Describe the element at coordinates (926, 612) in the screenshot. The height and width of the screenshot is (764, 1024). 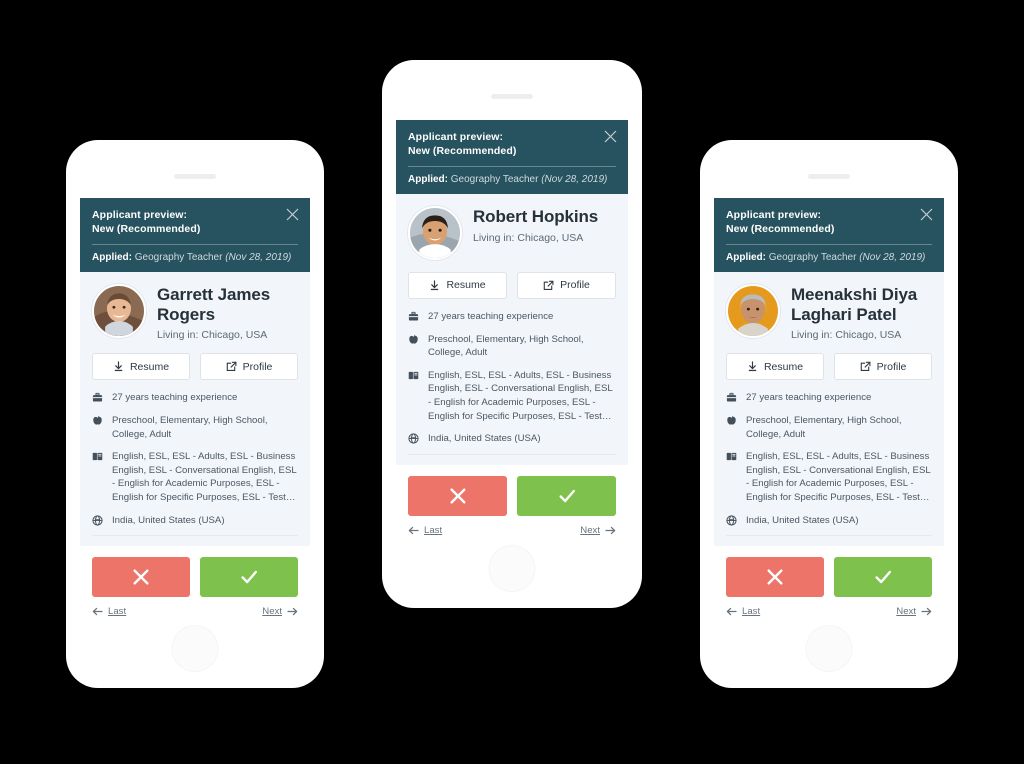
I see `arrow-right-icon` at that location.